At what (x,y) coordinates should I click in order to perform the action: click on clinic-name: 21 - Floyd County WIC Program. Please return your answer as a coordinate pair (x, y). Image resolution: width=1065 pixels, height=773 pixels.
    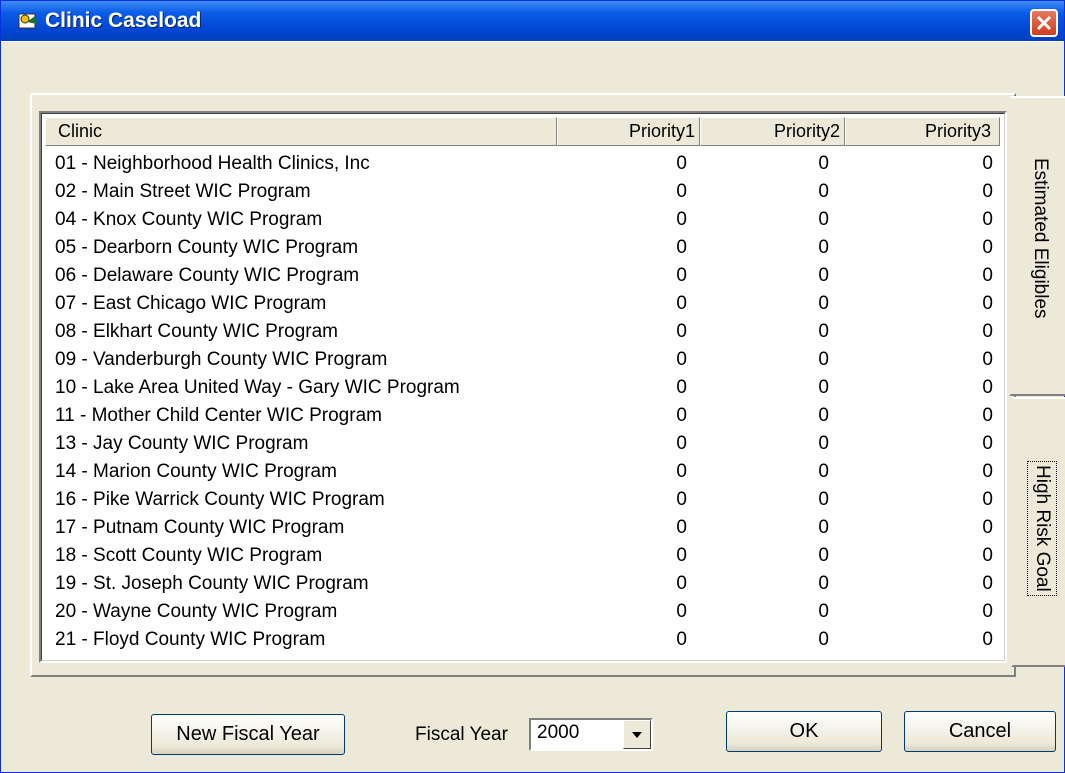
    Looking at the image, I should click on (190, 639).